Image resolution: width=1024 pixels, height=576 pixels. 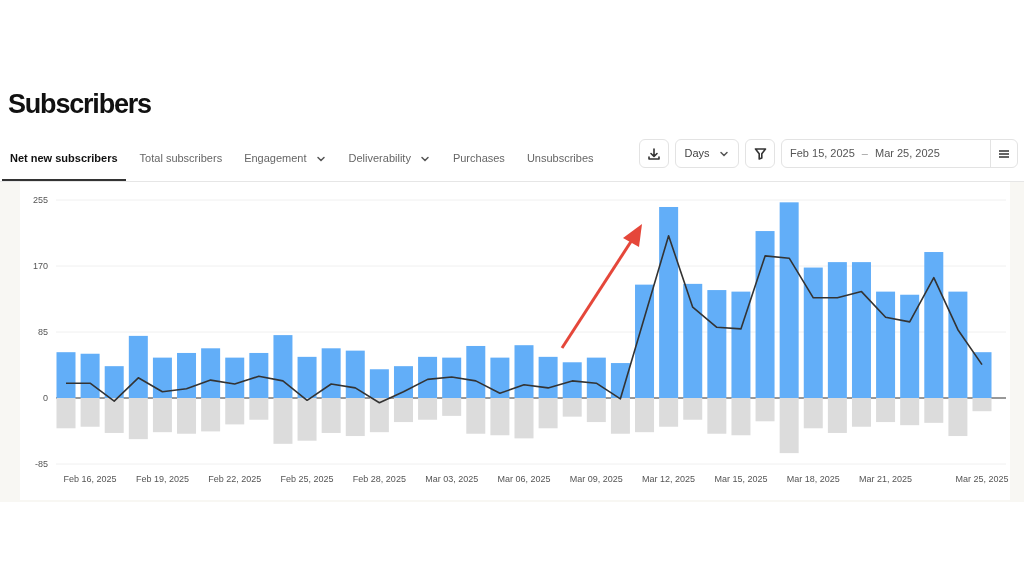 What do you see at coordinates (41, 464) in the screenshot?
I see `y-axis-label: -85` at bounding box center [41, 464].